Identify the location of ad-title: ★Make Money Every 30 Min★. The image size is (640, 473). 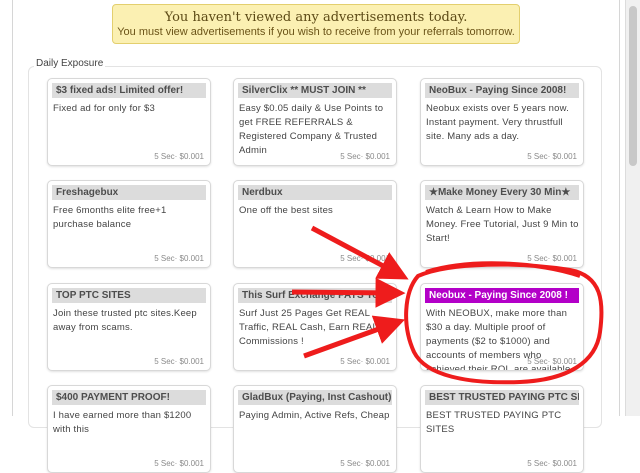
(502, 192).